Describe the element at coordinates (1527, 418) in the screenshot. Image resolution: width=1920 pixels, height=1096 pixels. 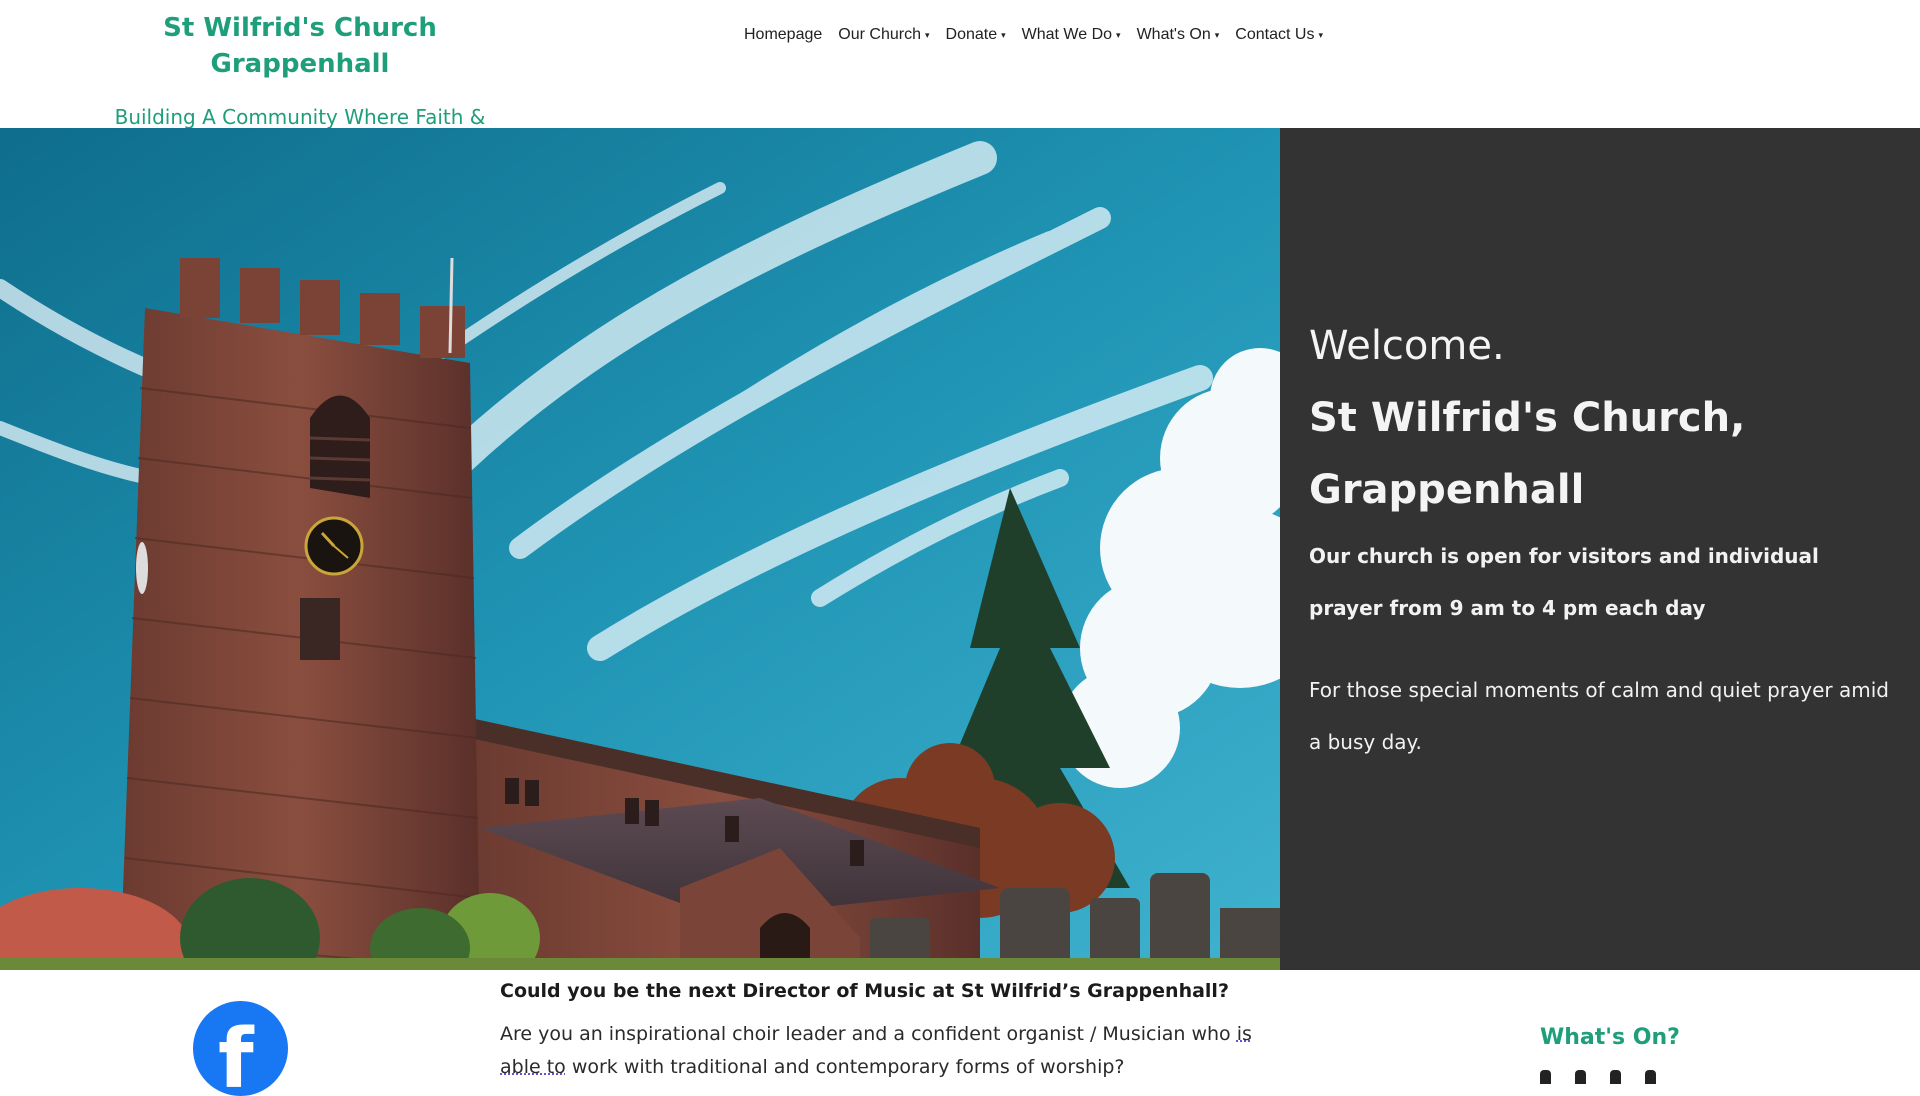
I see `church-name-line1: St Wilfrid's Church,` at that location.